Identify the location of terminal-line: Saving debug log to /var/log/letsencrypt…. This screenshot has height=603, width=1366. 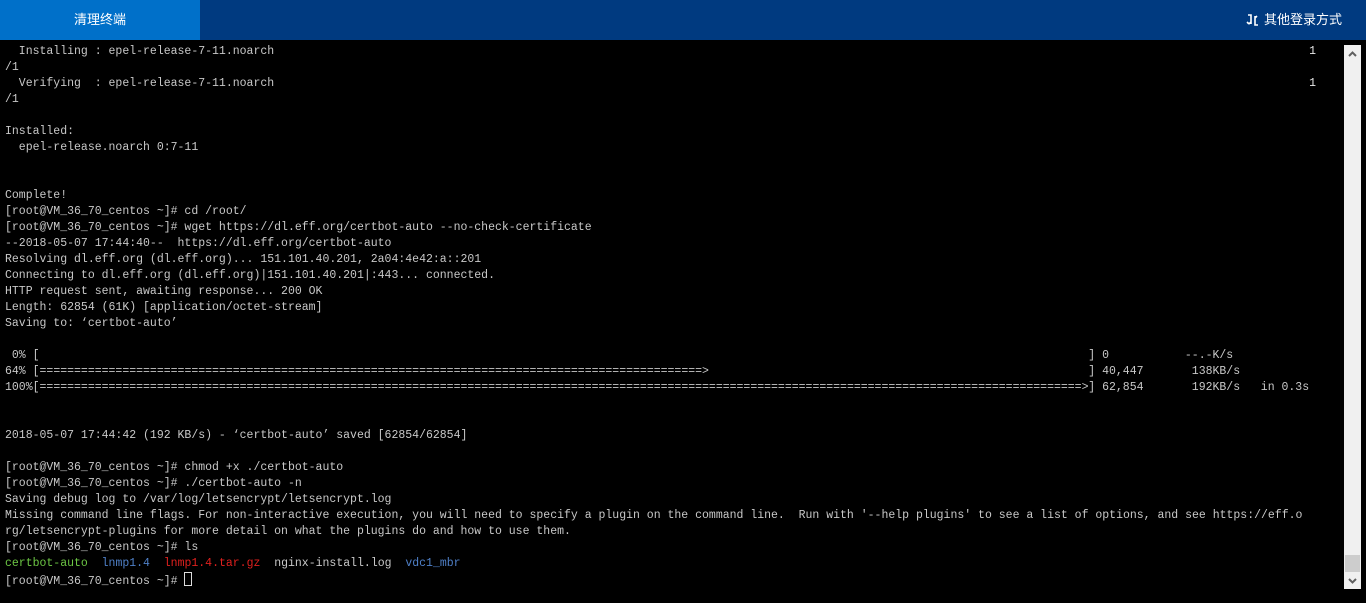
(653, 500).